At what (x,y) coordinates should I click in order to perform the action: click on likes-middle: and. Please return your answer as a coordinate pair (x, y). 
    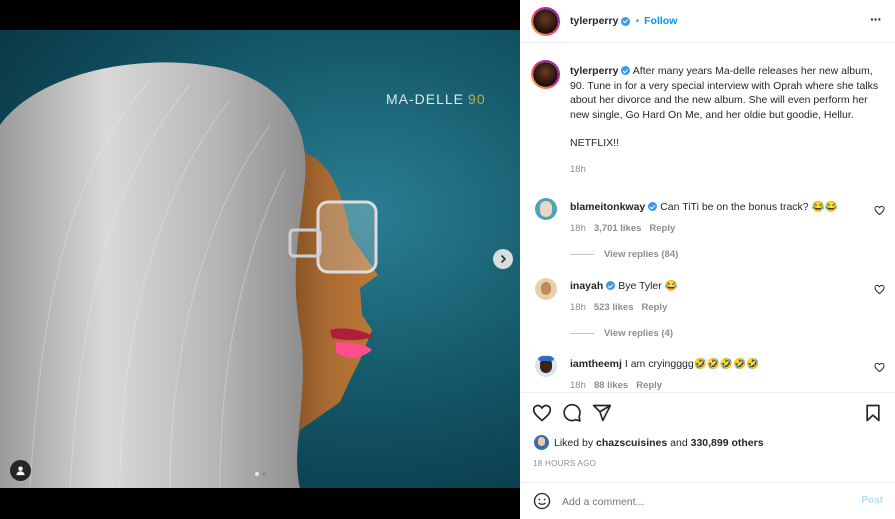
    Looking at the image, I should click on (679, 443).